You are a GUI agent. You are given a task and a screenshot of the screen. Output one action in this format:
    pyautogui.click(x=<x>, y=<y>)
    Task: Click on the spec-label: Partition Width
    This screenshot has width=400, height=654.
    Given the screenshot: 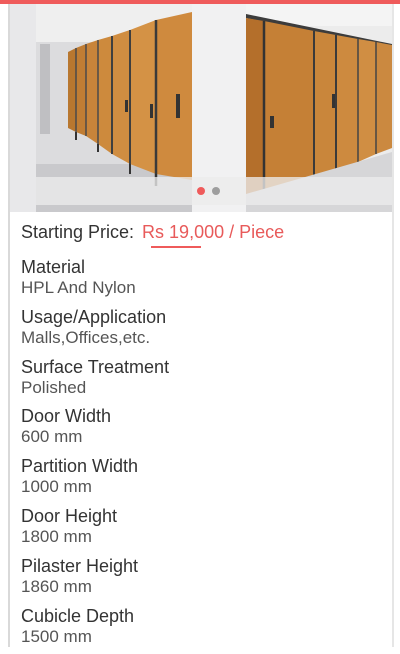 What is the action you would take?
    pyautogui.click(x=80, y=466)
    